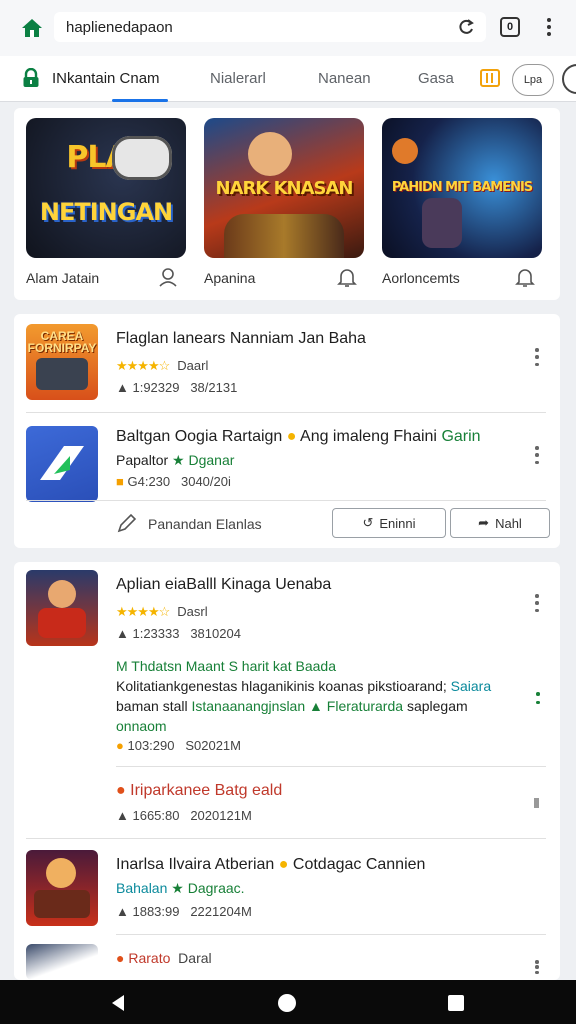 This screenshot has height=1024, width=576. I want to click on lock-icon, so click(31, 77).